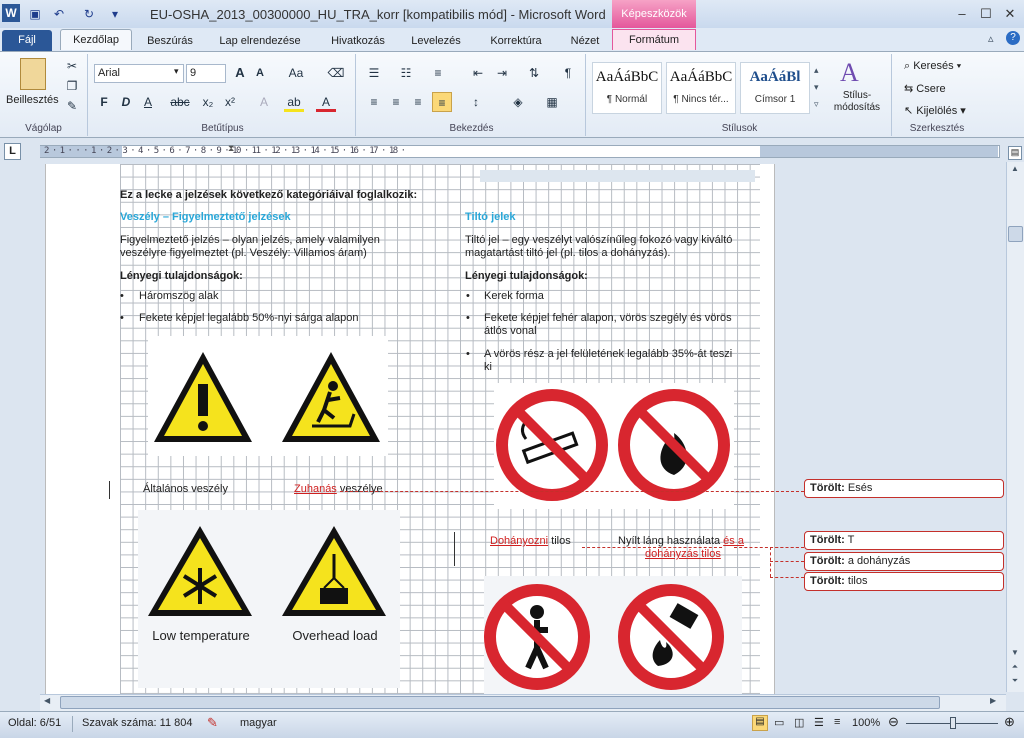  What do you see at coordinates (406, 73) in the screenshot?
I see `numbering-icon: ☷` at bounding box center [406, 73].